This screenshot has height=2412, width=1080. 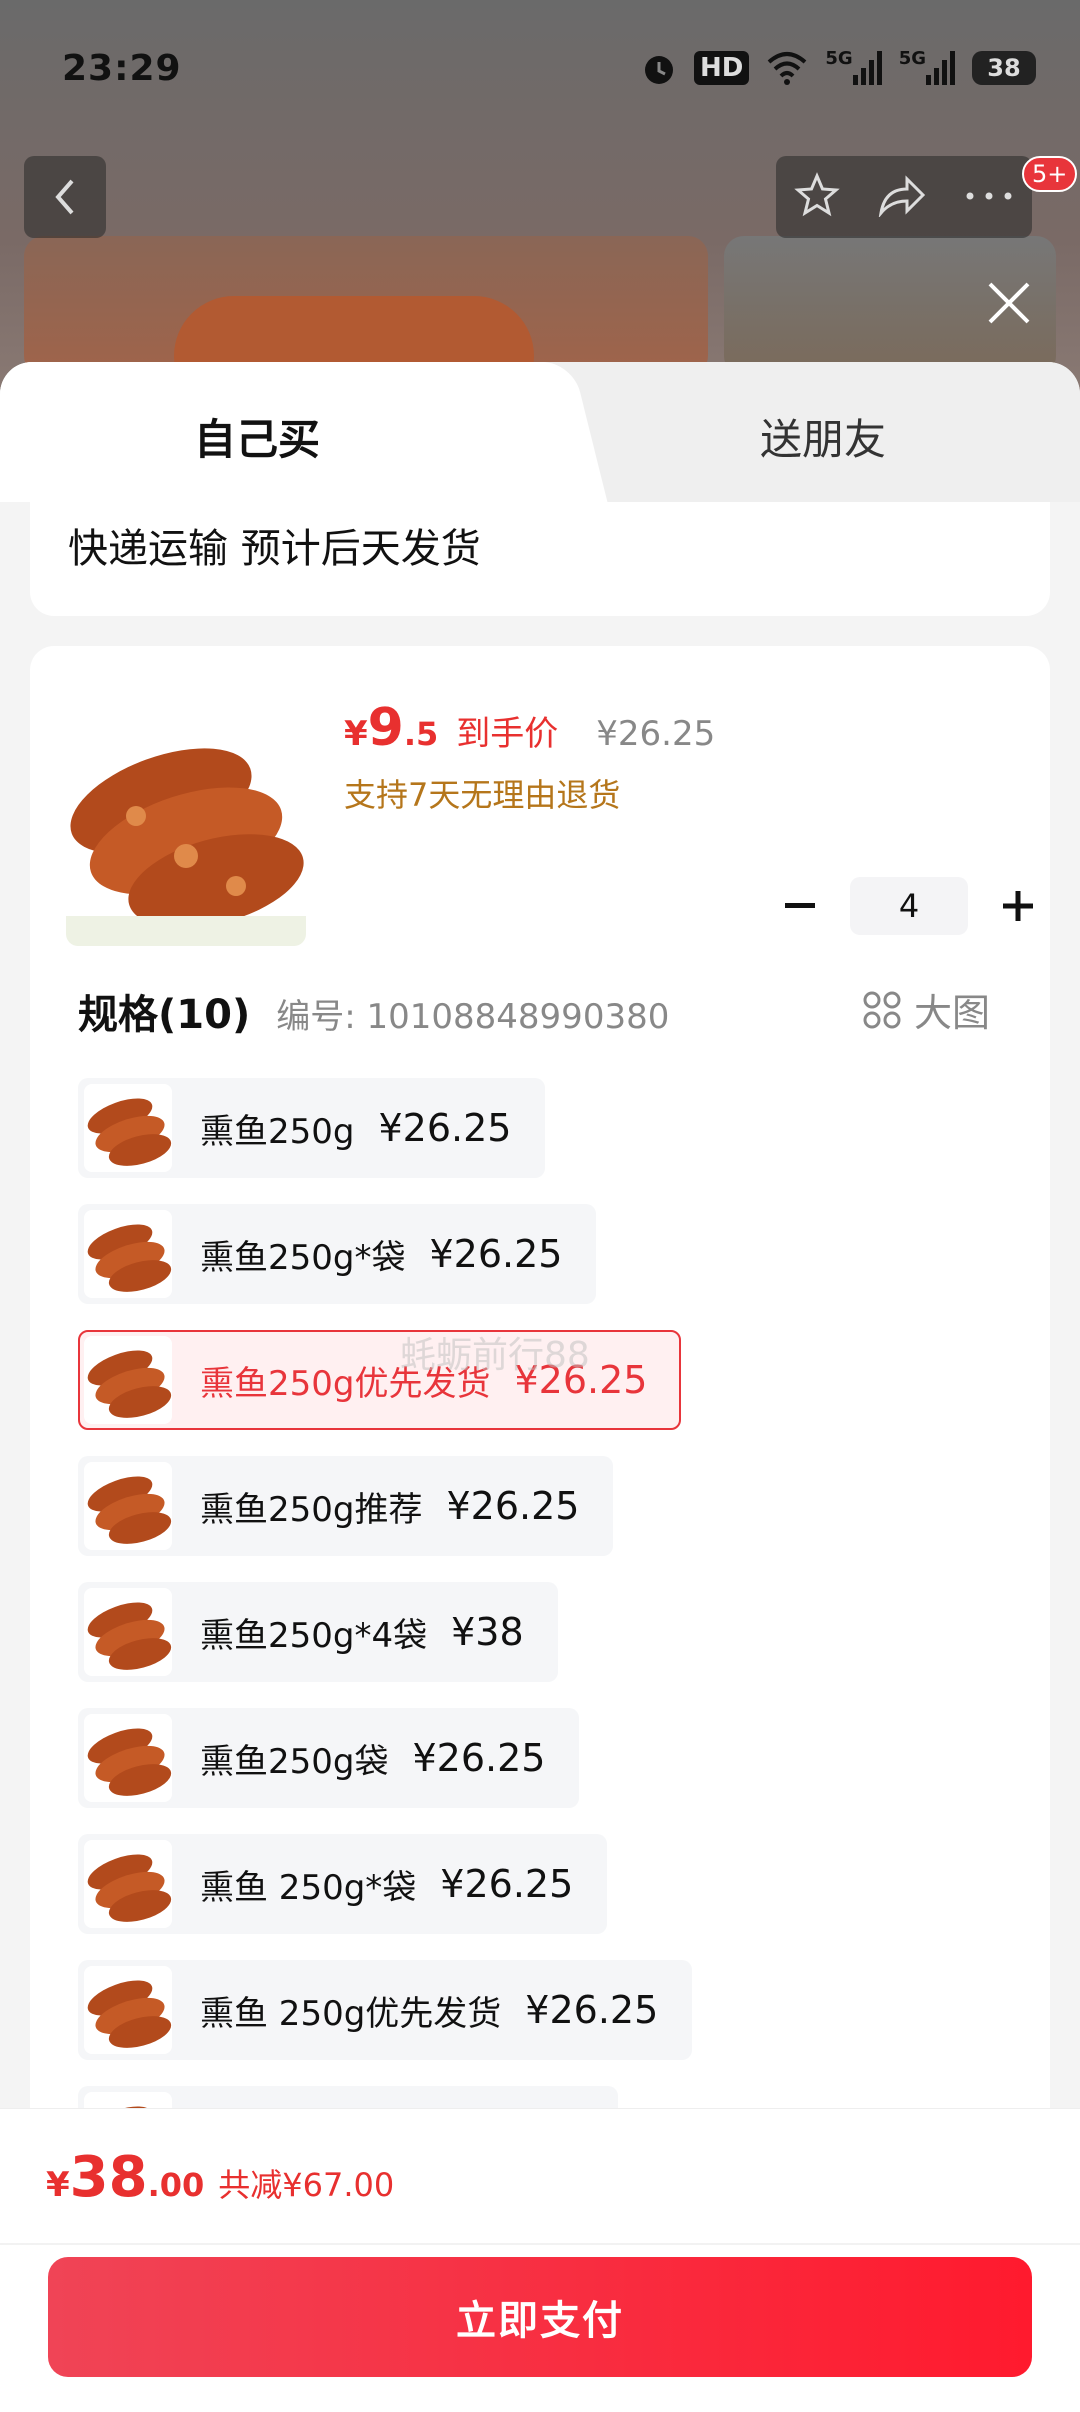 What do you see at coordinates (952, 1013) in the screenshot?
I see `big-image-label: 大图` at bounding box center [952, 1013].